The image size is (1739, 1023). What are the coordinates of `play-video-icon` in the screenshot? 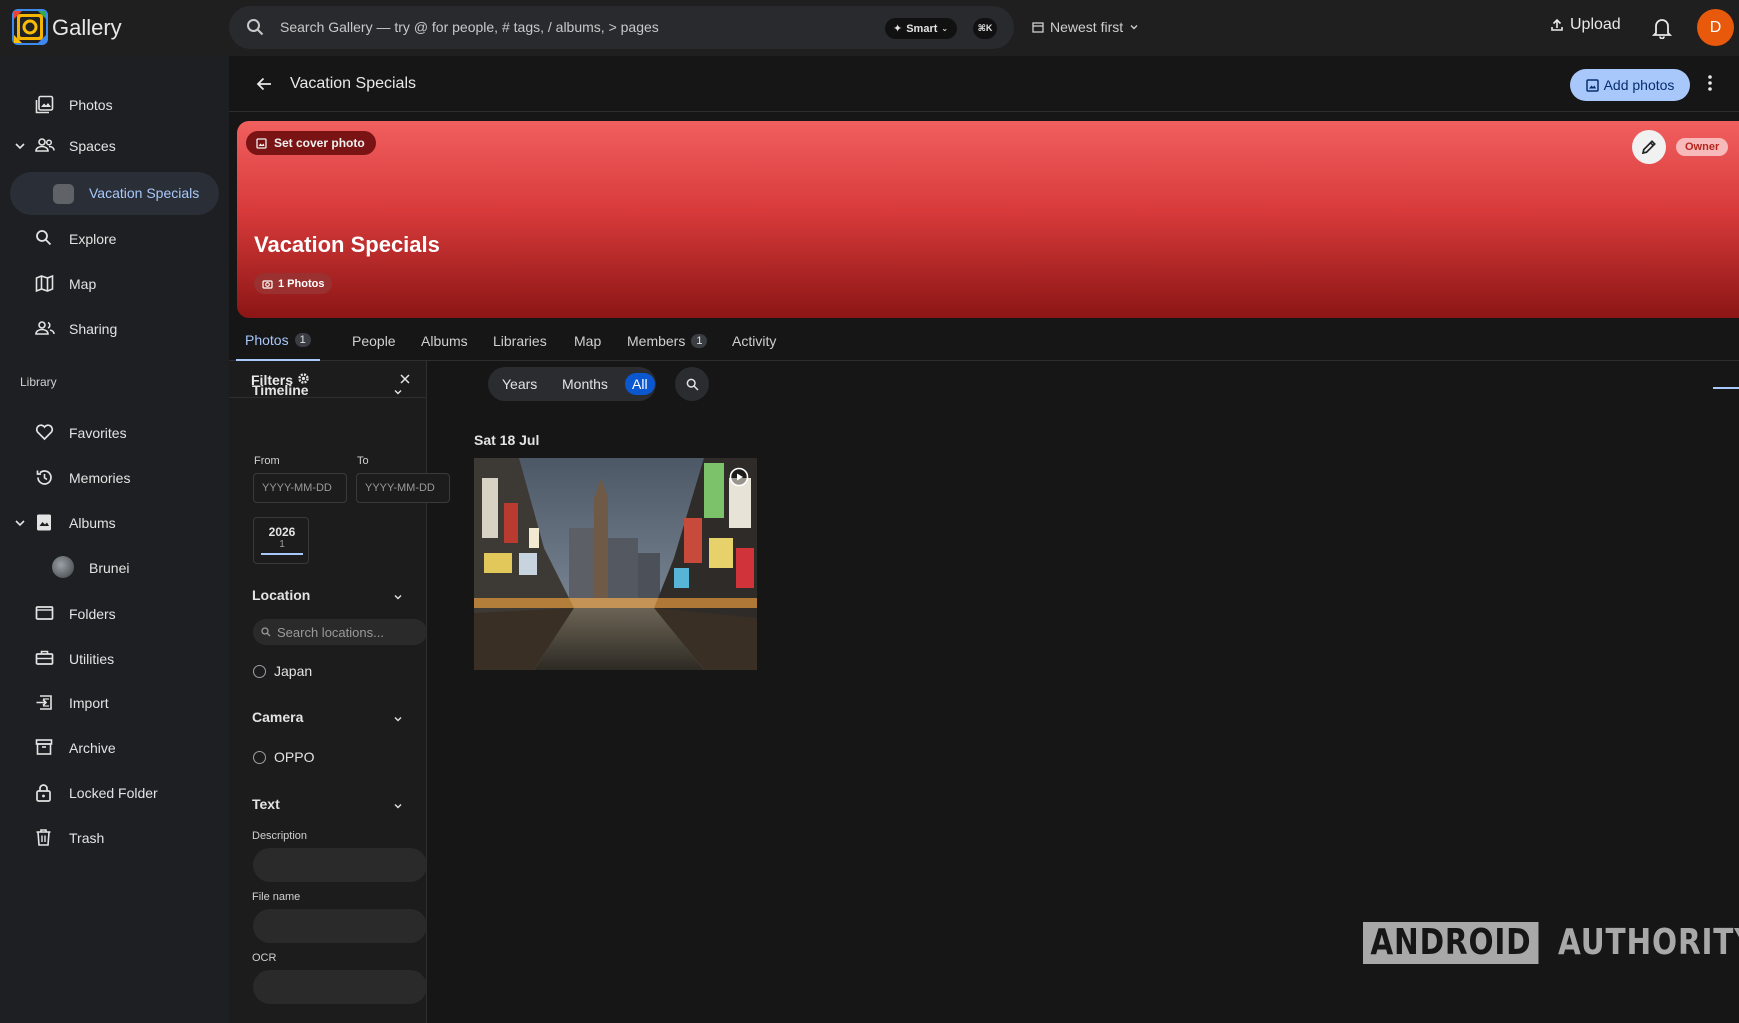 It's located at (739, 477).